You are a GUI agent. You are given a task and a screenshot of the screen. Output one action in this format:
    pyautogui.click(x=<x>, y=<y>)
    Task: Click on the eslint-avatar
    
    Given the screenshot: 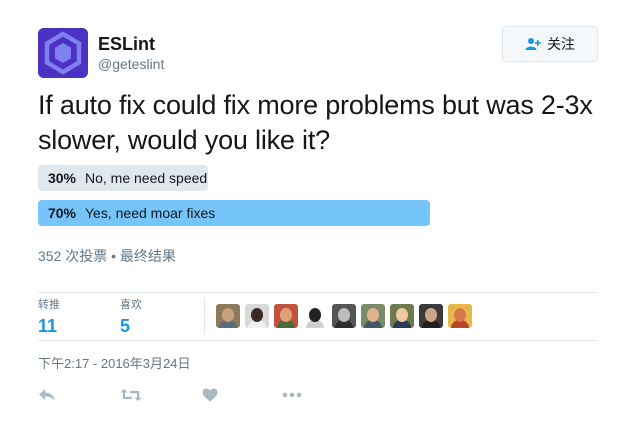 What is the action you would take?
    pyautogui.click(x=63, y=53)
    